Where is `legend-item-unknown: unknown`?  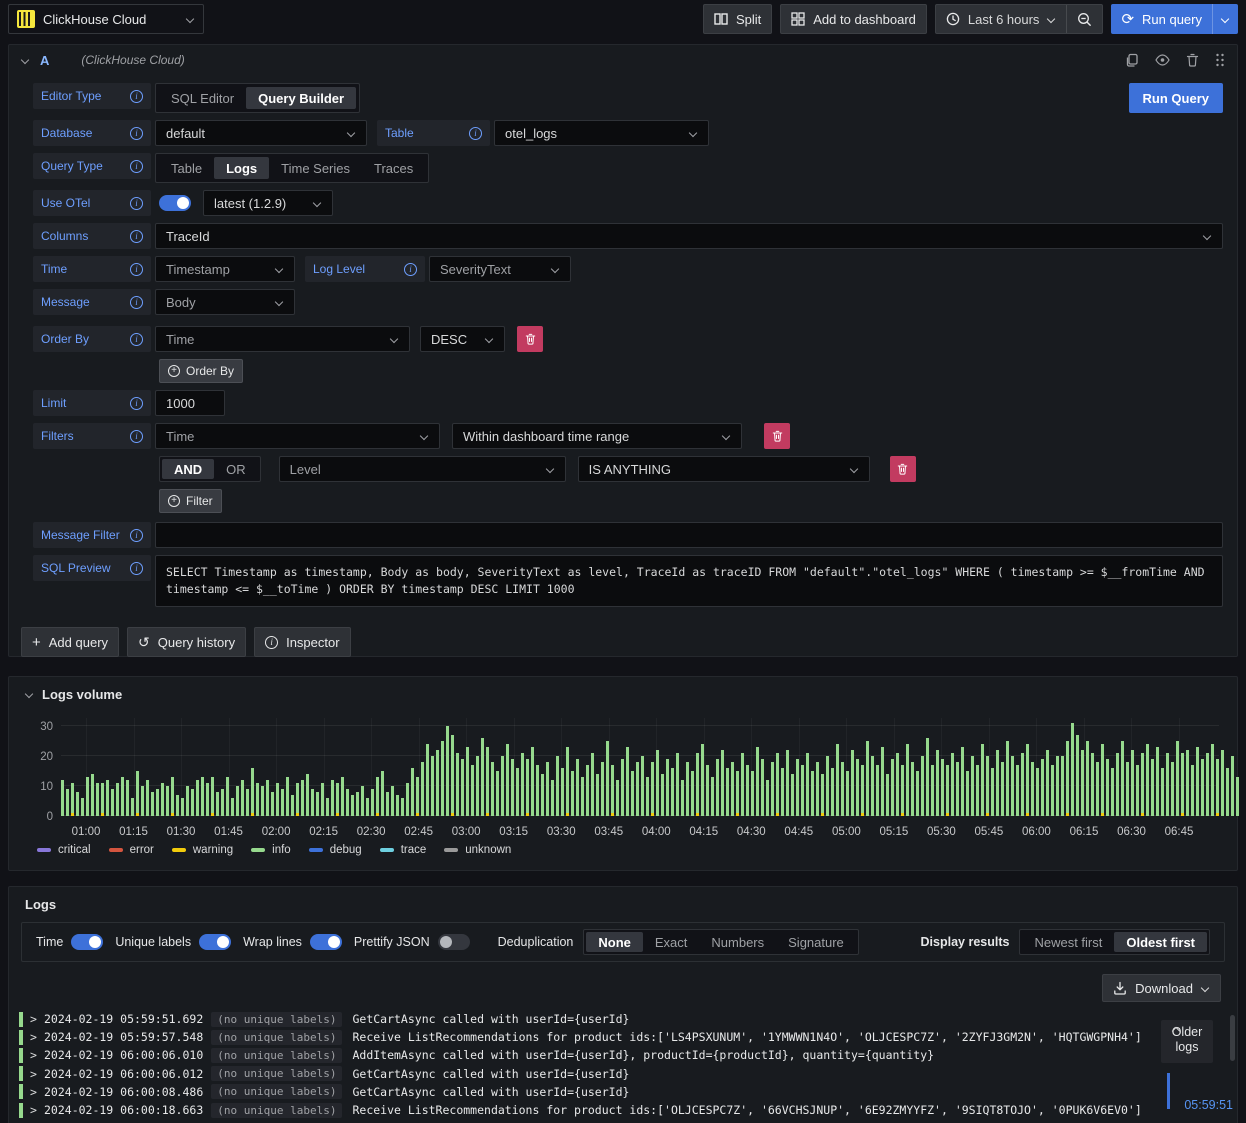
legend-item-unknown: unknown is located at coordinates (477, 850).